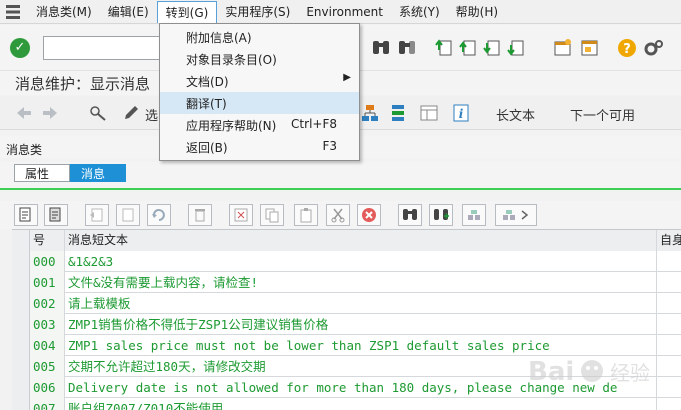  I want to click on copy-icon, so click(272, 215).